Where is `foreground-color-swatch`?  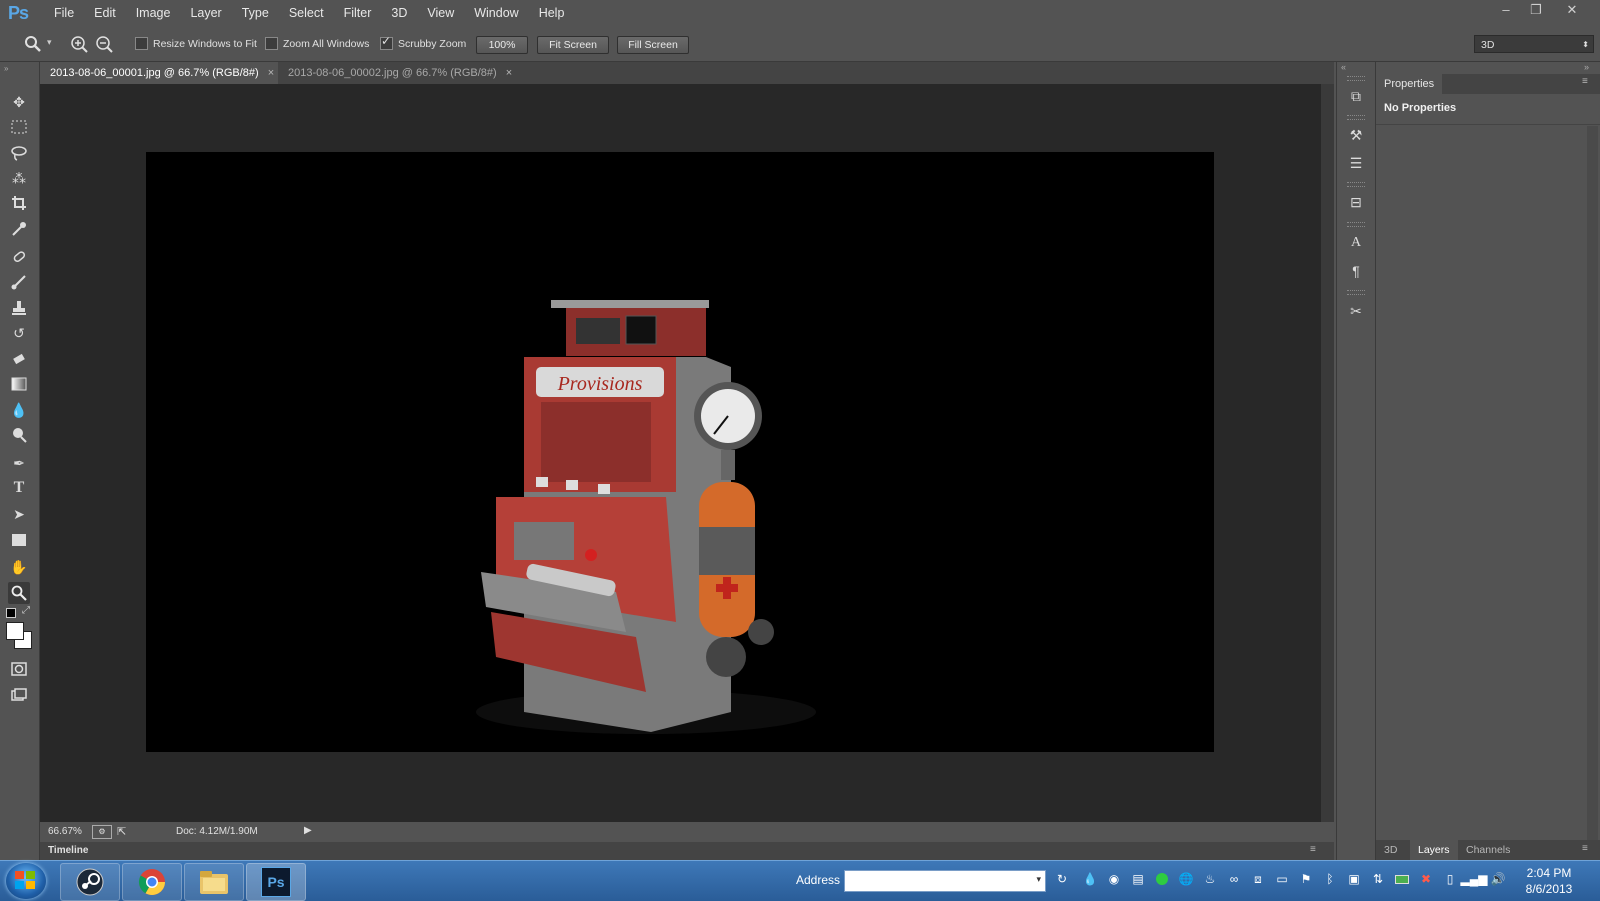
foreground-color-swatch is located at coordinates (15, 631).